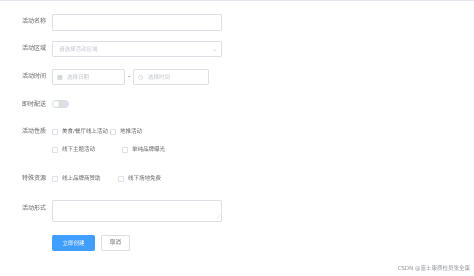 This screenshot has height=276, width=474. I want to click on watermark: CSDN @富士康质检员张全蛋, so click(433, 269).